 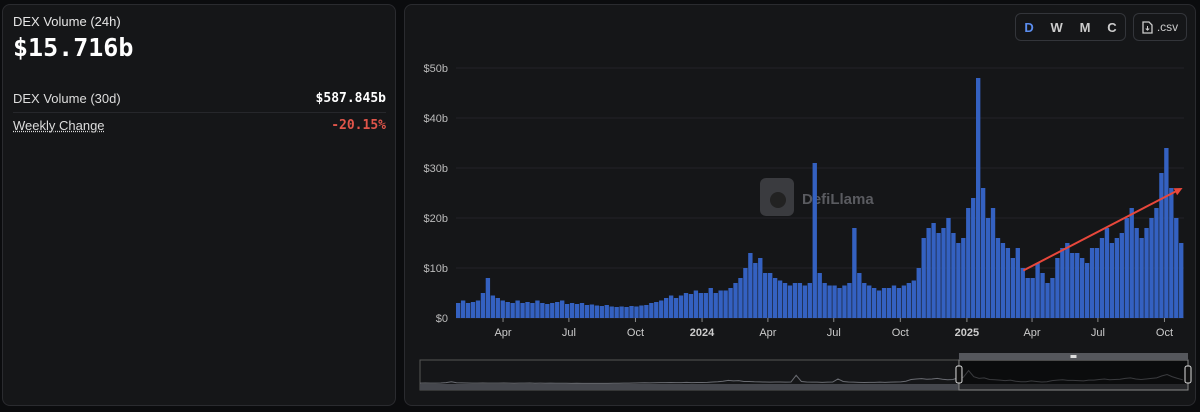 What do you see at coordinates (436, 269) in the screenshot?
I see `y-tick-label: $10b` at bounding box center [436, 269].